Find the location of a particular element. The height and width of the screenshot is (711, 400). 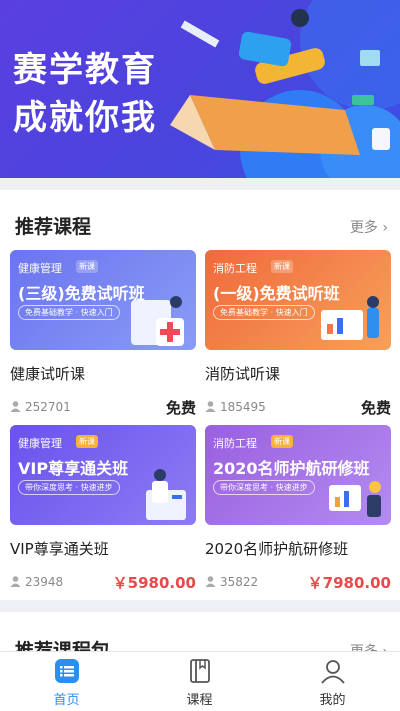

course-name: 2020名师护航研修班 is located at coordinates (277, 549).